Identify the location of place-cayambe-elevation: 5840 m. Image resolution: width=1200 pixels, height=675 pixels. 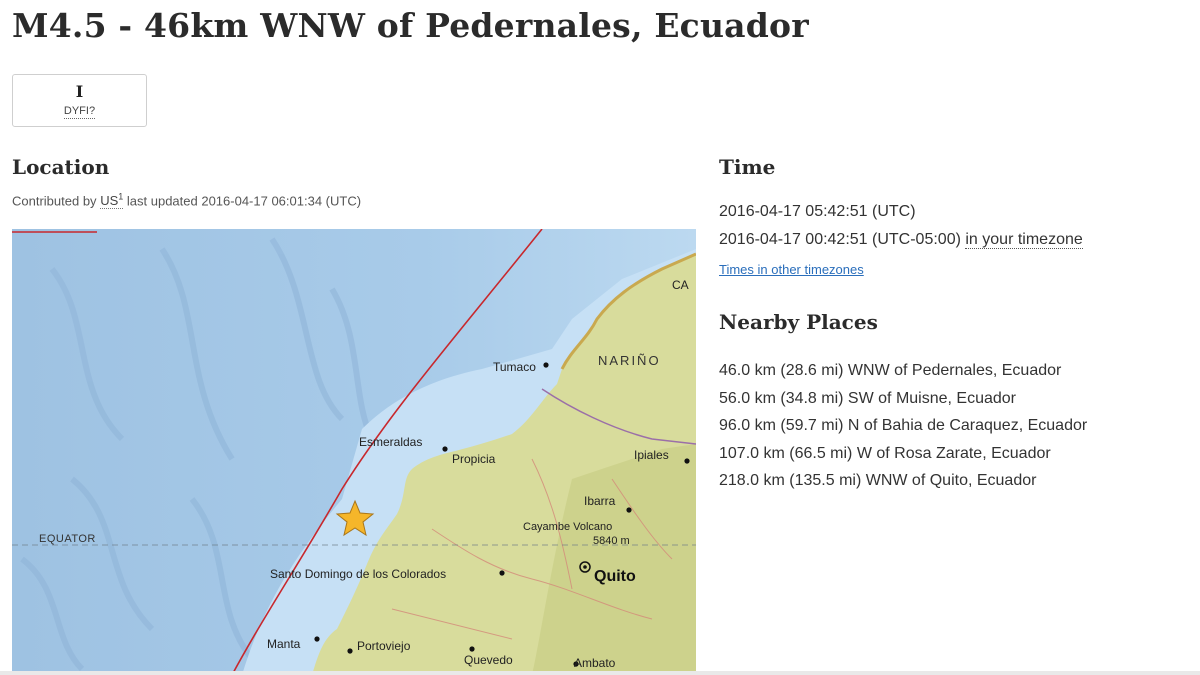
(611, 541).